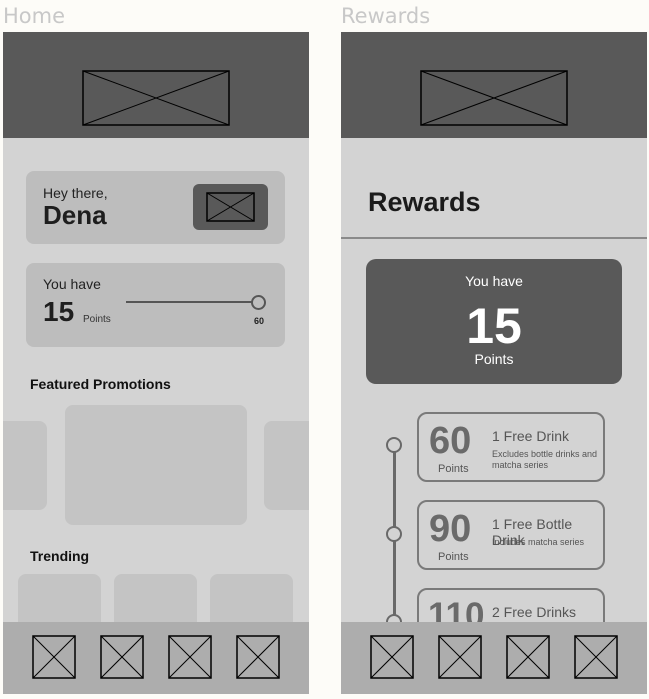 This screenshot has height=699, width=649. Describe the element at coordinates (450, 441) in the screenshot. I see `tier-points: 60` at that location.